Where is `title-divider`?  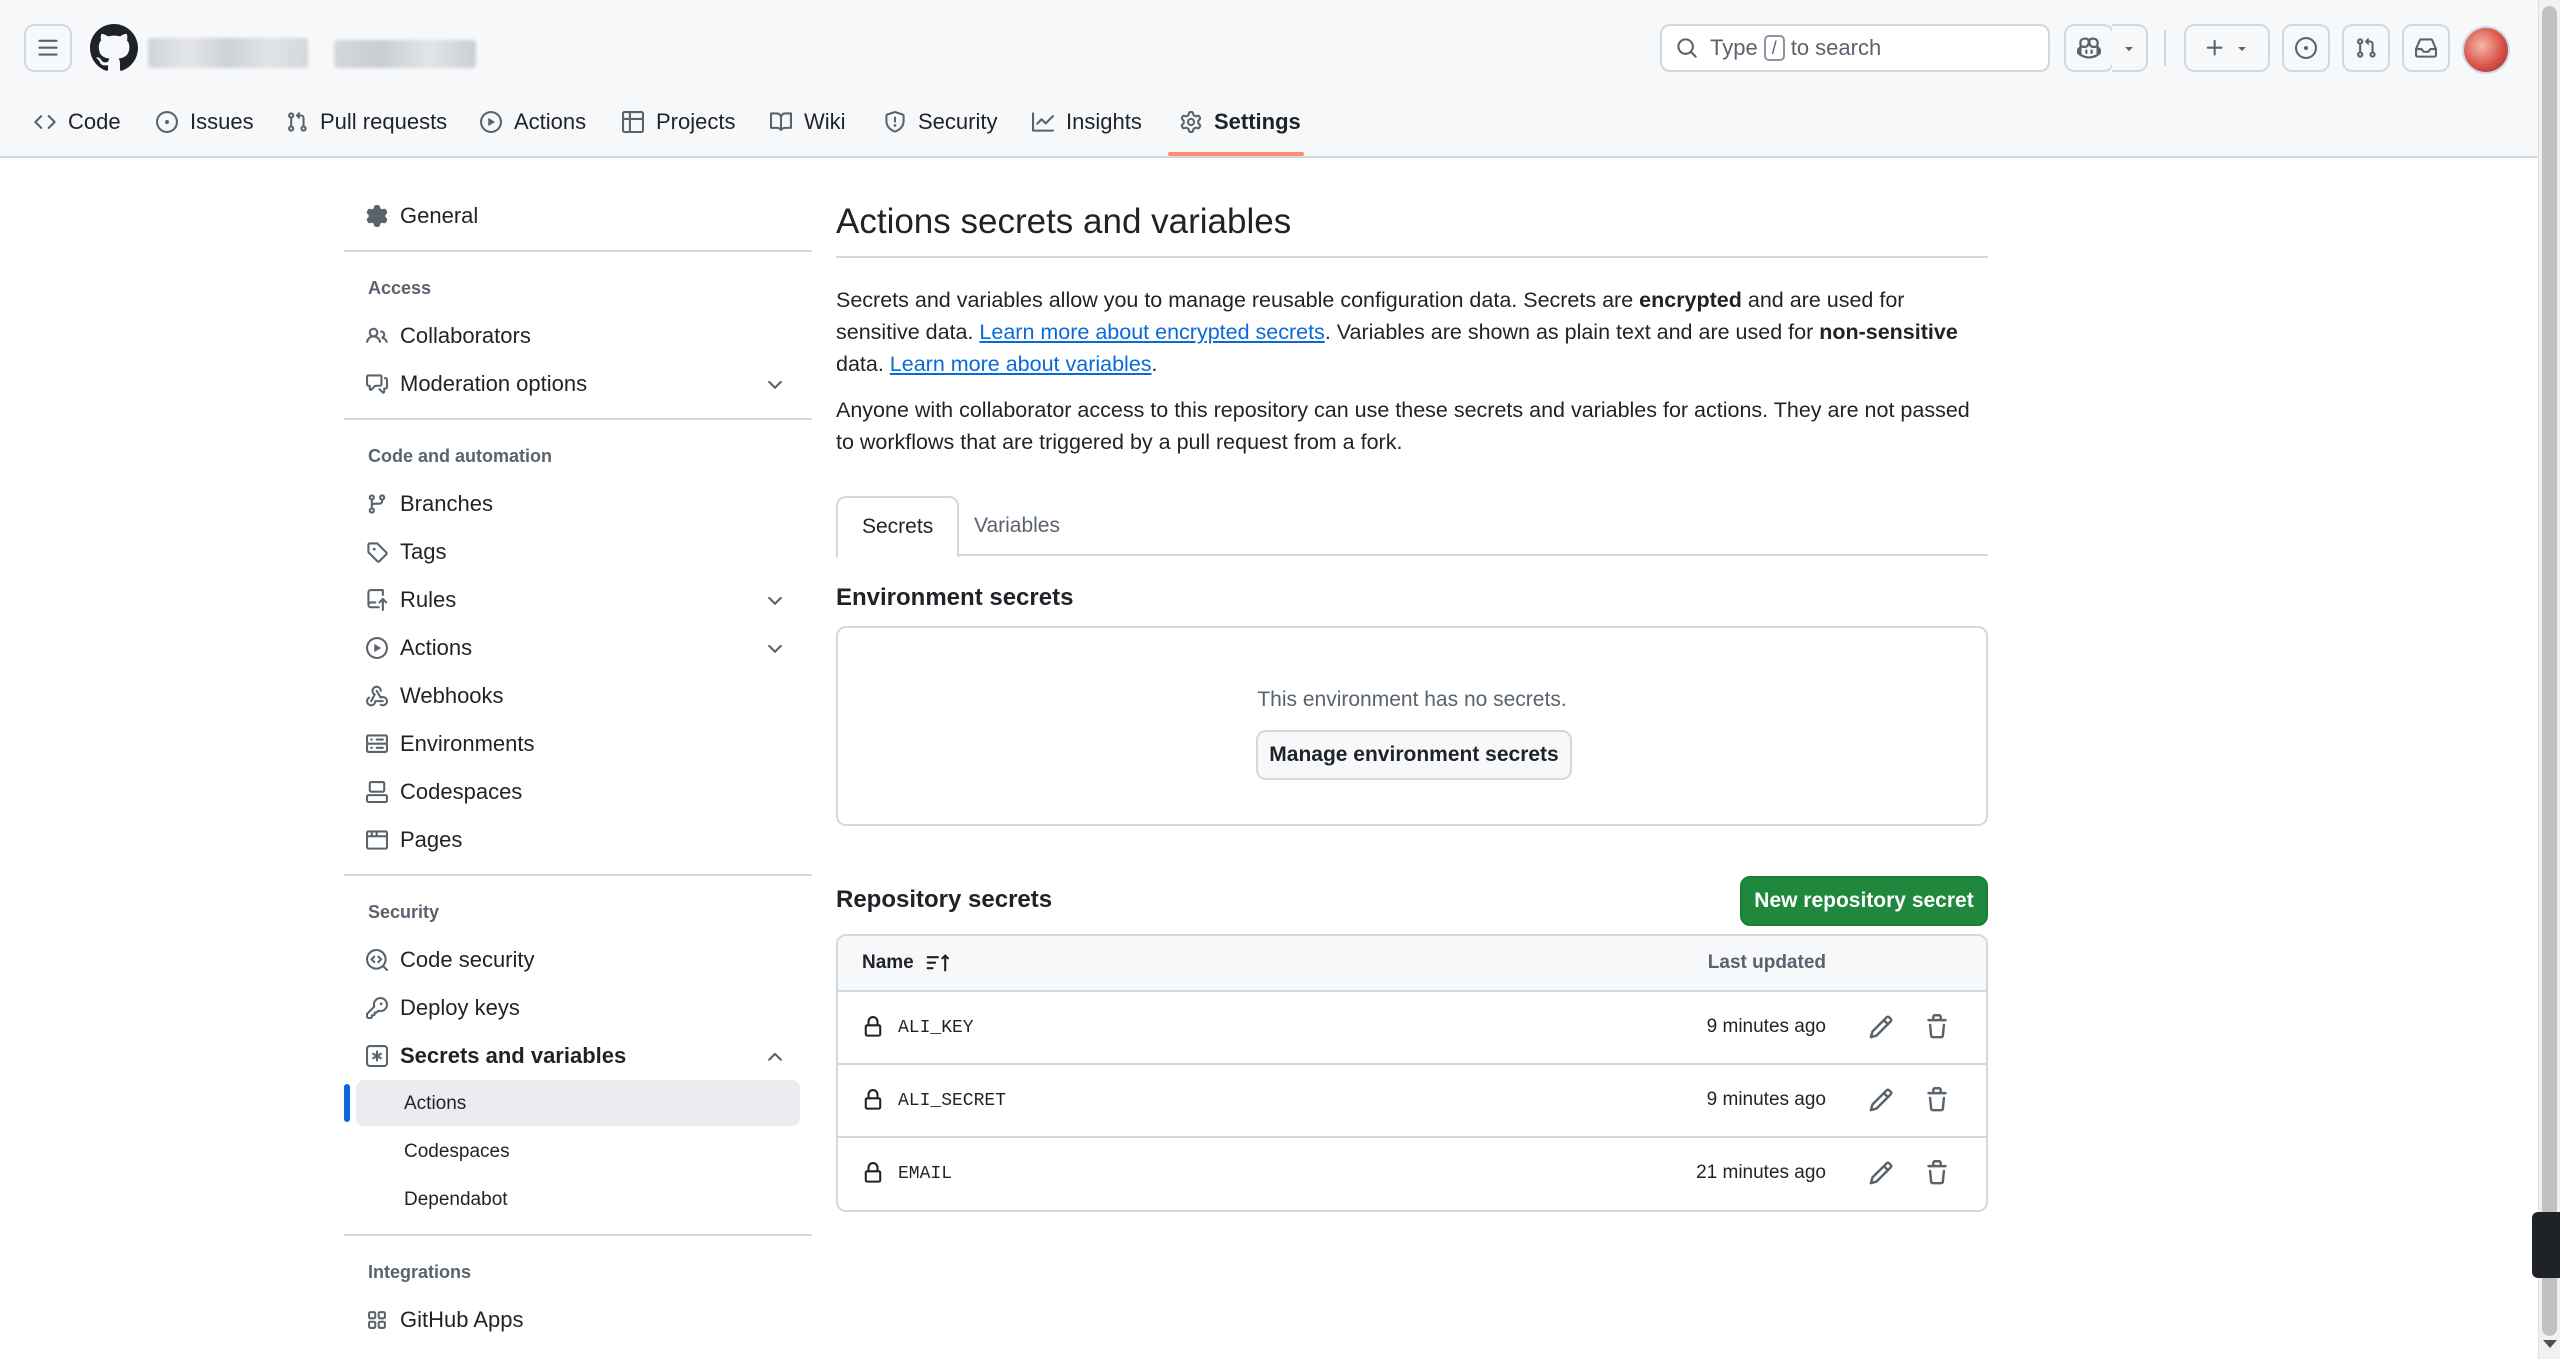 title-divider is located at coordinates (1412, 257).